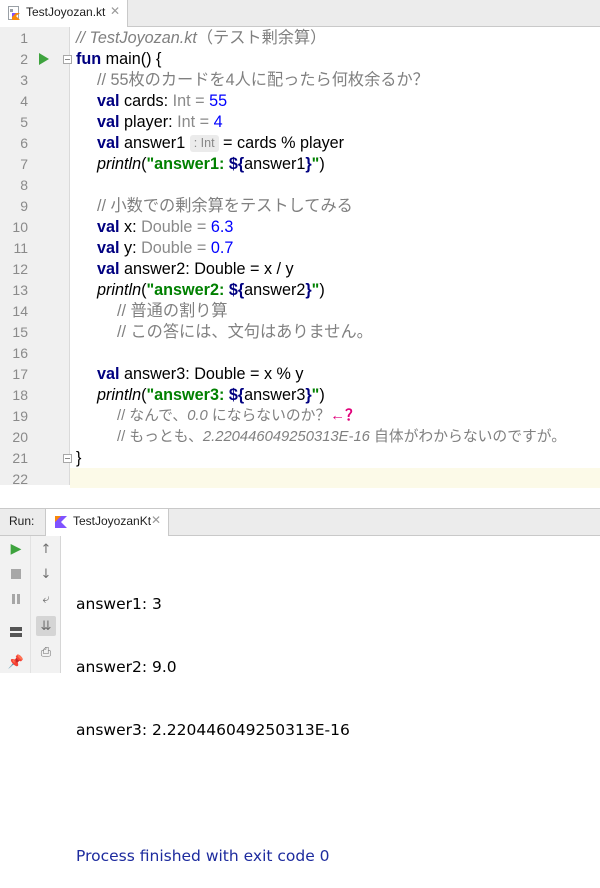 The height and width of the screenshot is (888, 600). Describe the element at coordinates (211, 374) in the screenshot. I see `code-text: answer3: Double = x % y` at that location.